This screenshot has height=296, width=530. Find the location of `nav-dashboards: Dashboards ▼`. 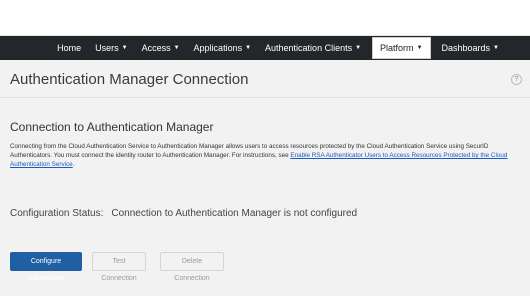

nav-dashboards: Dashboards ▼ is located at coordinates (470, 48).